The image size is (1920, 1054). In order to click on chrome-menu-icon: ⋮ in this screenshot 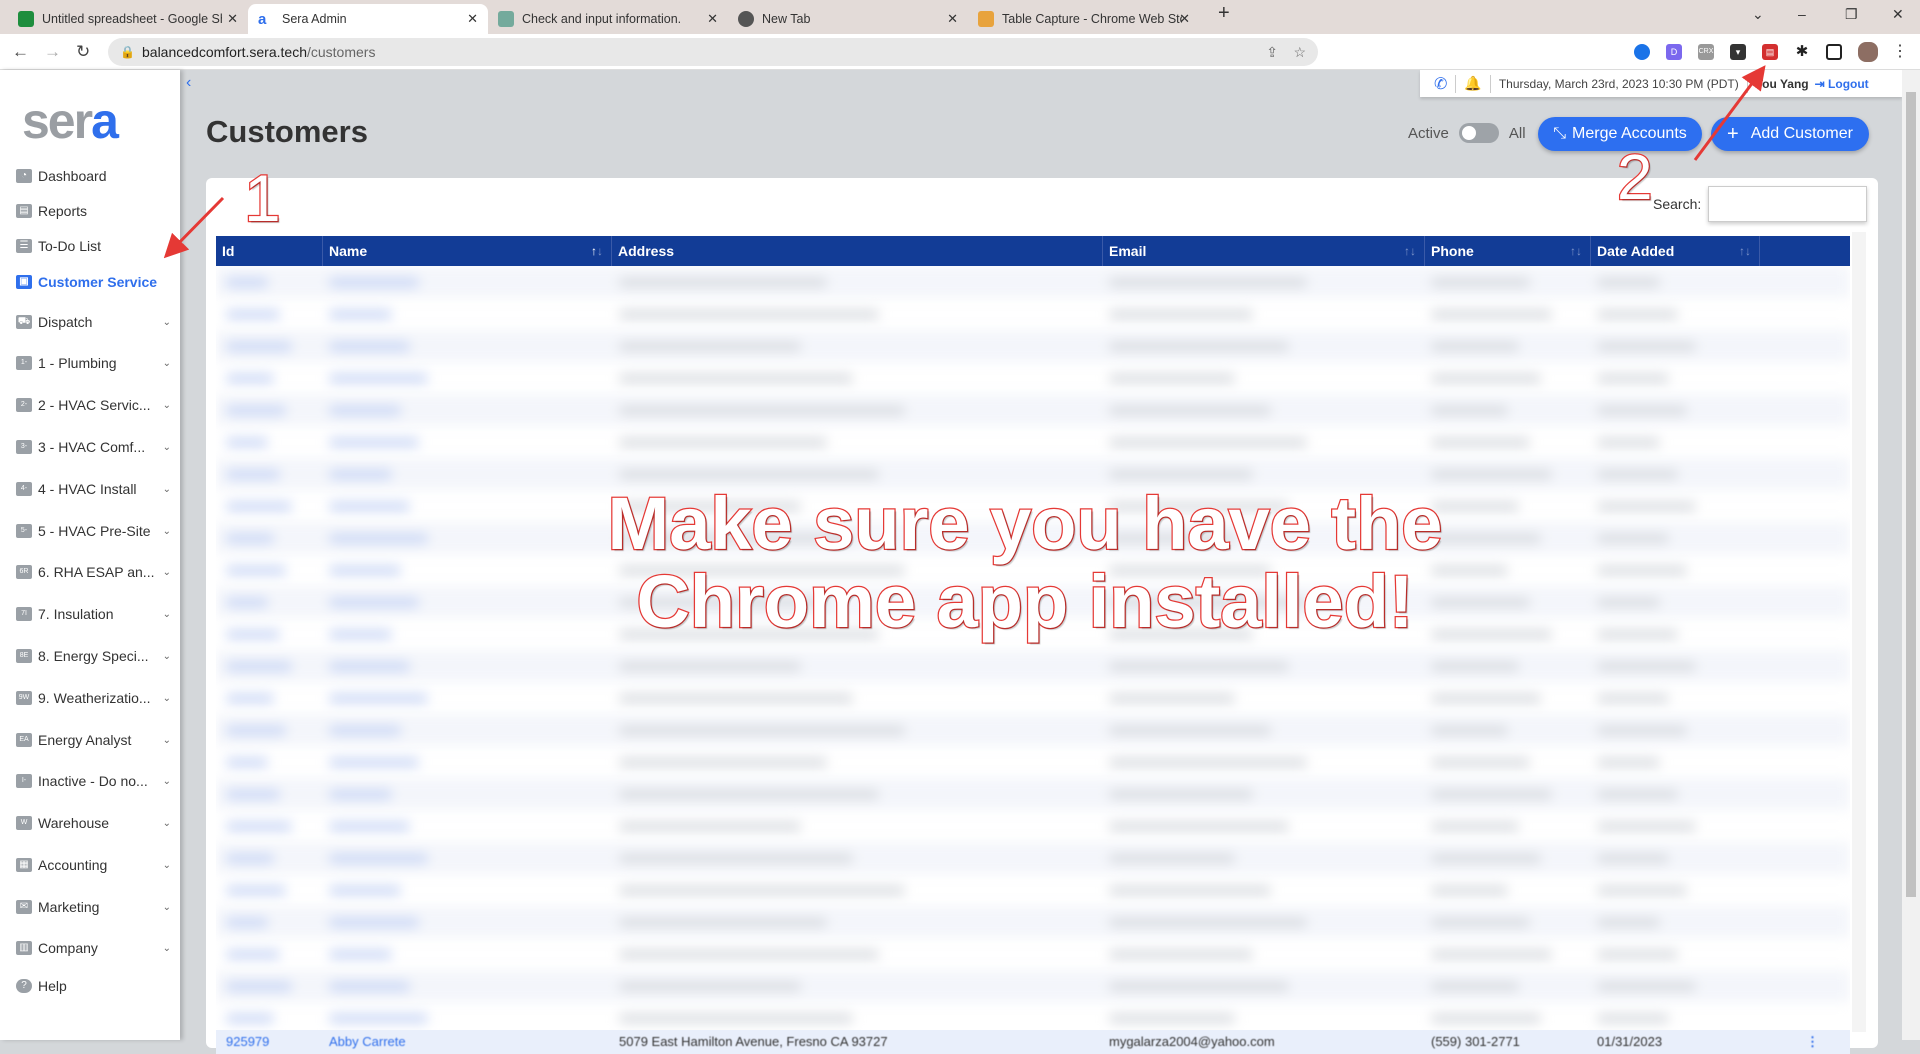, I will do `click(1900, 52)`.